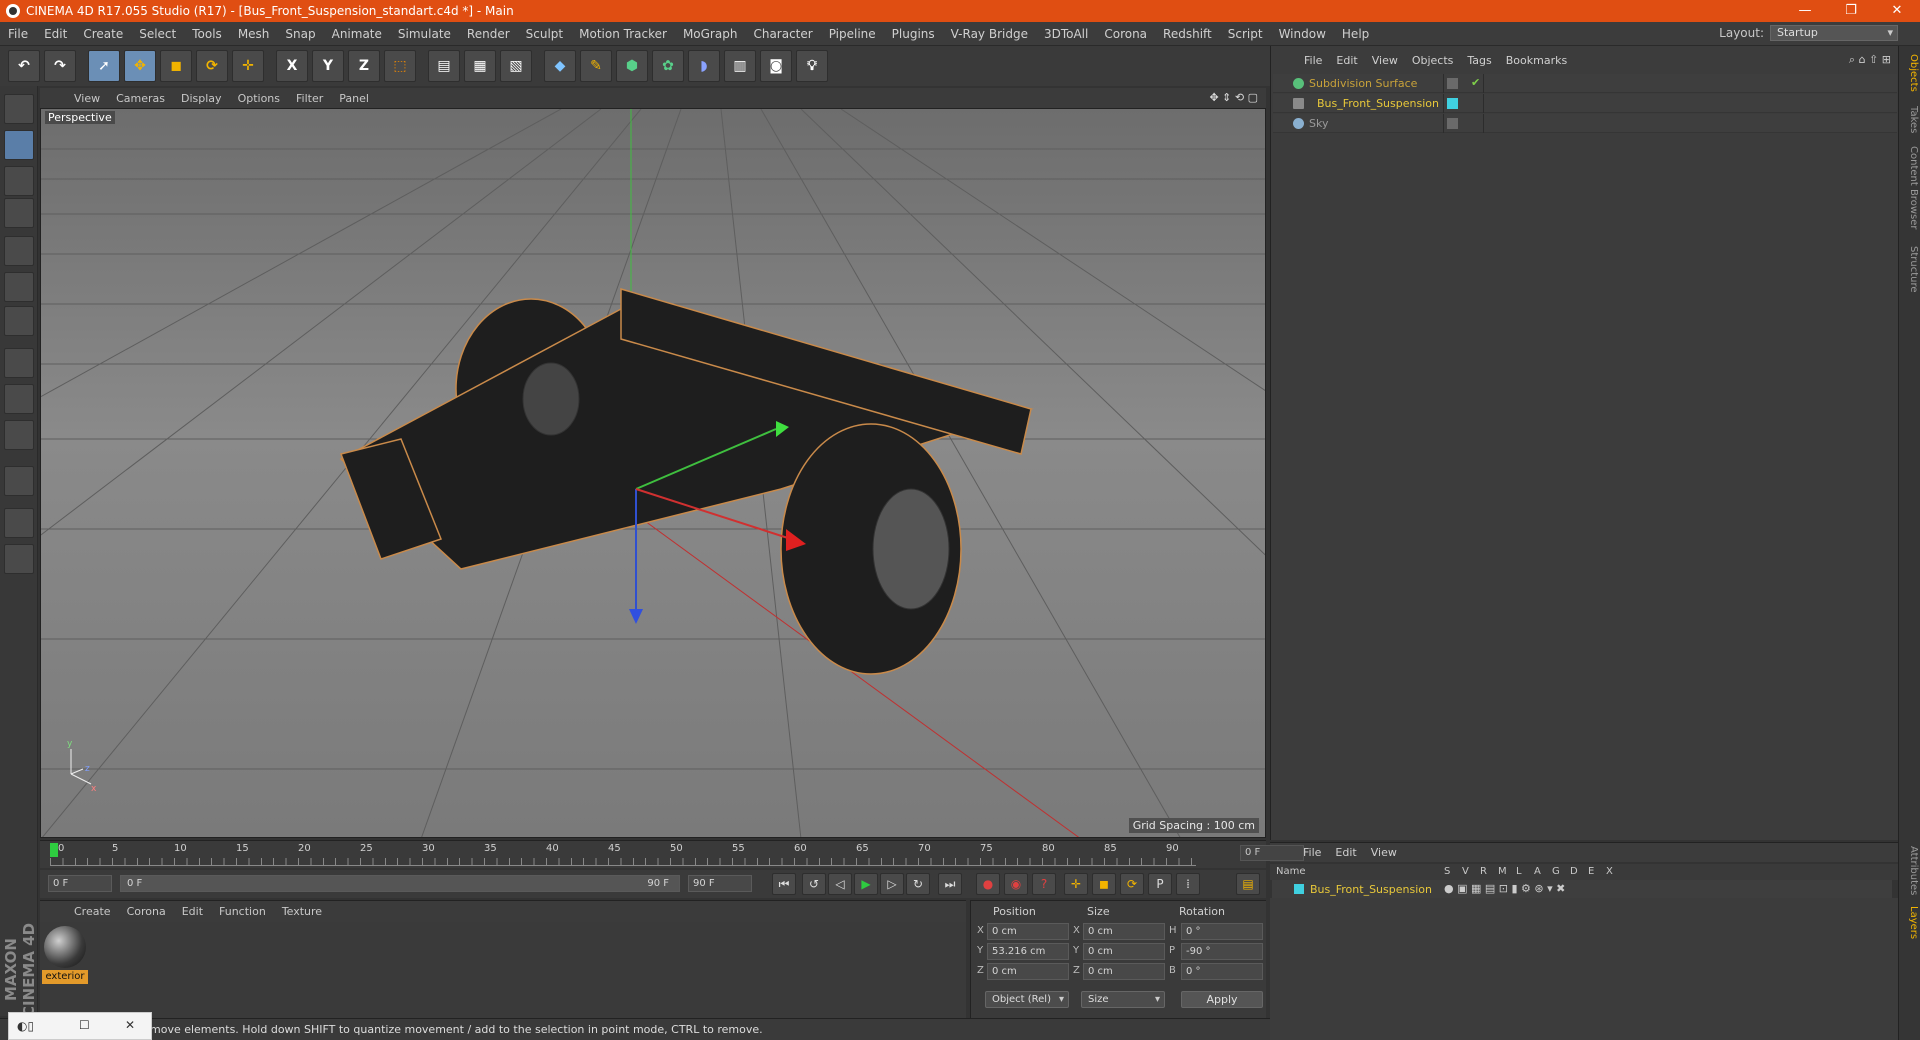 The width and height of the screenshot is (1920, 1040). What do you see at coordinates (1910, 269) in the screenshot?
I see `tab-structure: Structure` at bounding box center [1910, 269].